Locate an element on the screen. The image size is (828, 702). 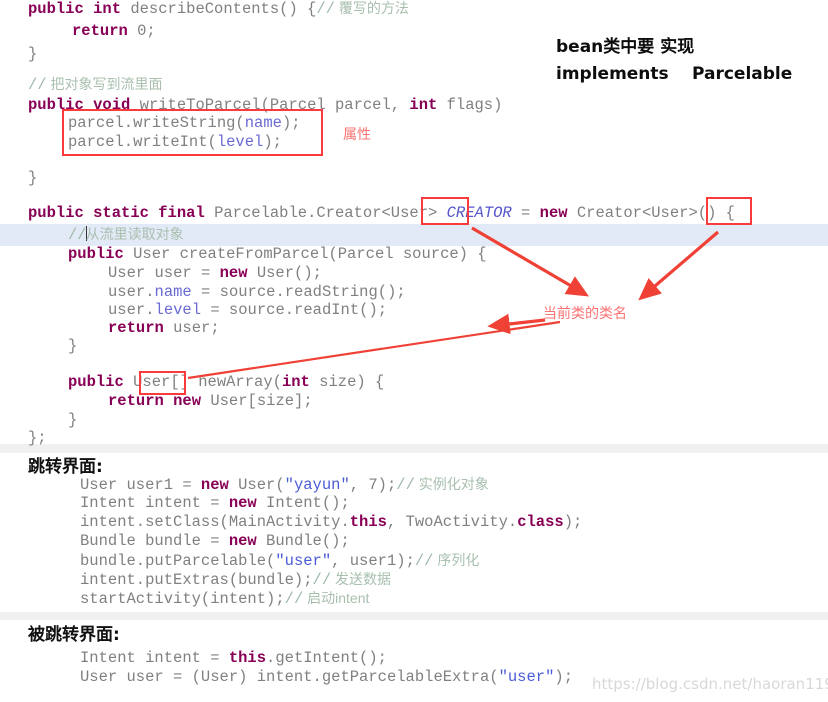
token-plain: Bundle bundle = is located at coordinates (154, 541).